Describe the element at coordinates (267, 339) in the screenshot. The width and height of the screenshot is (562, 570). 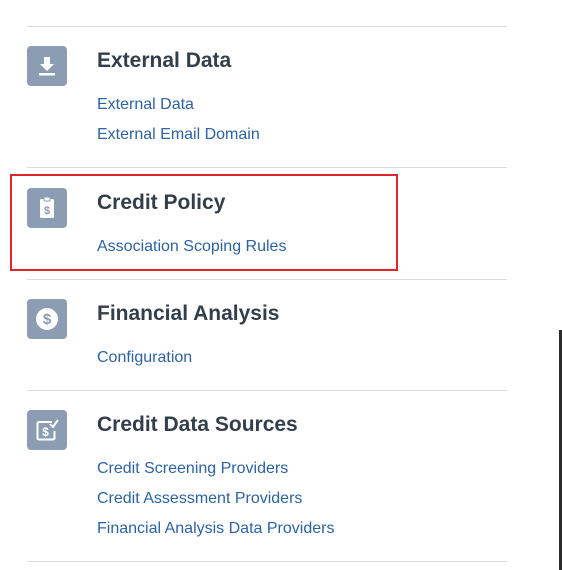
I see `section-financial-analysis: $ Financial Analysis Configuration` at that location.